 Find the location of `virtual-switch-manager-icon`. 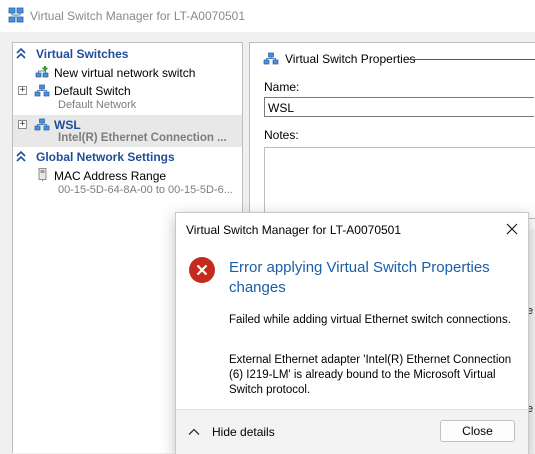

virtual-switch-manager-icon is located at coordinates (16, 15).